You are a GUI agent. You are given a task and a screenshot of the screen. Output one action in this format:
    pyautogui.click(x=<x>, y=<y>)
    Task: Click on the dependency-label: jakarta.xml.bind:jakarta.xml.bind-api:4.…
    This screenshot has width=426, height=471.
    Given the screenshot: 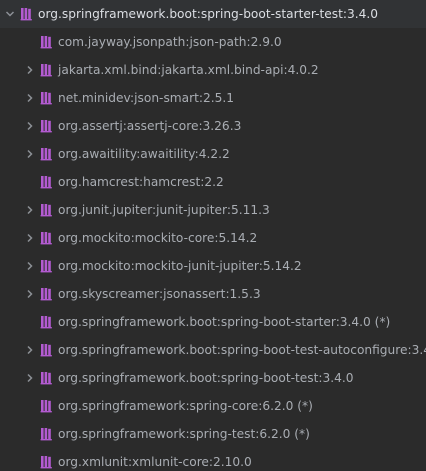 What is the action you would take?
    pyautogui.click(x=188, y=70)
    